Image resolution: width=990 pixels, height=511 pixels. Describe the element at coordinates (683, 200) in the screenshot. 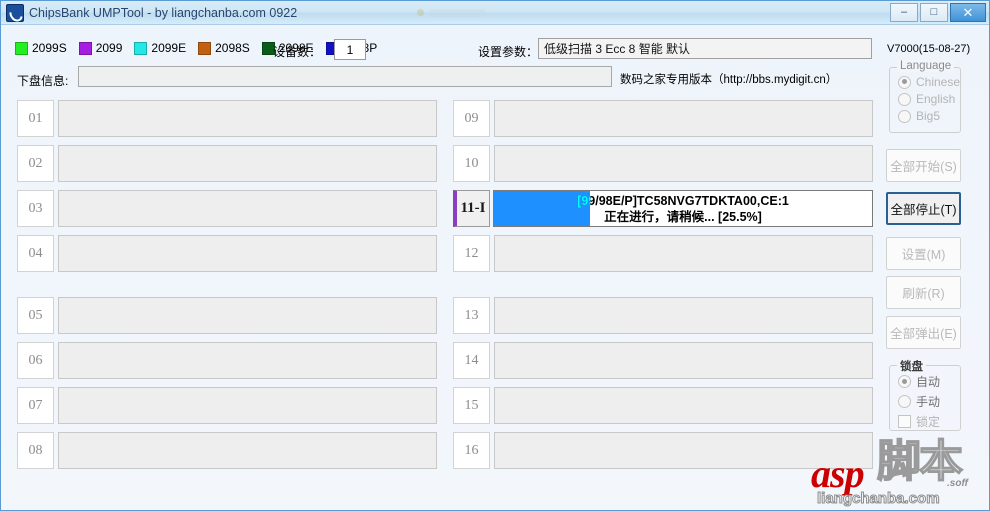

I see `progress-line-1: [99/98E/P]TC58NVG7TDKTA00,CE:1` at that location.